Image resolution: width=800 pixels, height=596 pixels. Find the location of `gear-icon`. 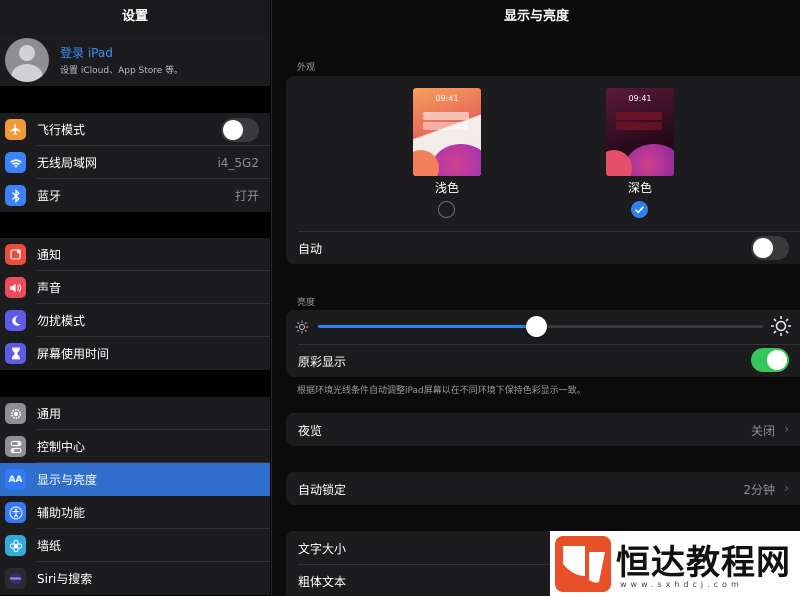

gear-icon is located at coordinates (15, 413).